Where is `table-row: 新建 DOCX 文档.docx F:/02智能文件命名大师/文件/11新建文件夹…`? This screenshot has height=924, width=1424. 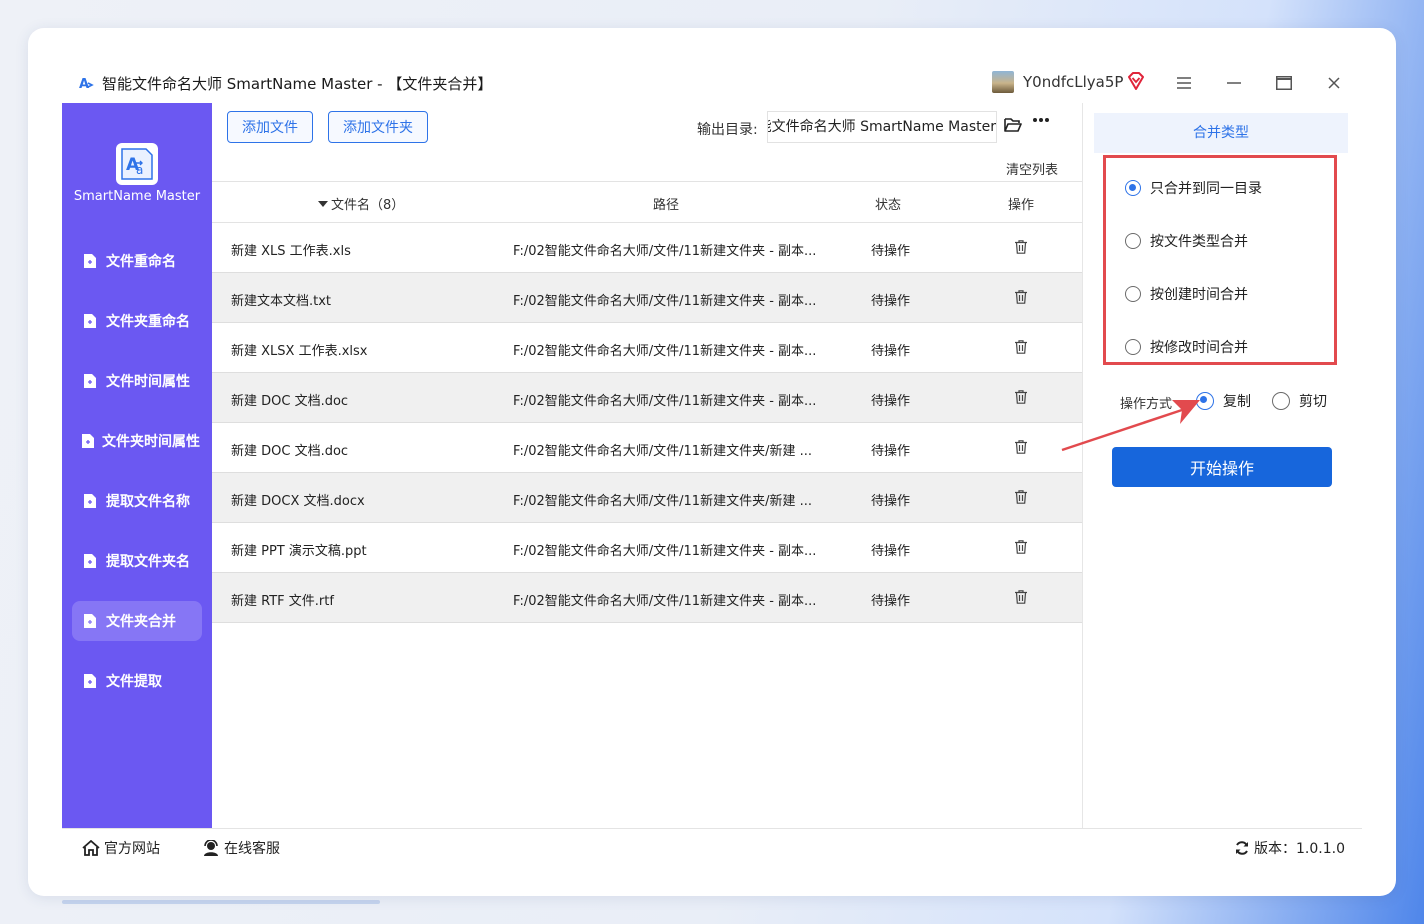 table-row: 新建 DOCX 文档.docx F:/02智能文件命名大师/文件/11新建文件夹… is located at coordinates (647, 498).